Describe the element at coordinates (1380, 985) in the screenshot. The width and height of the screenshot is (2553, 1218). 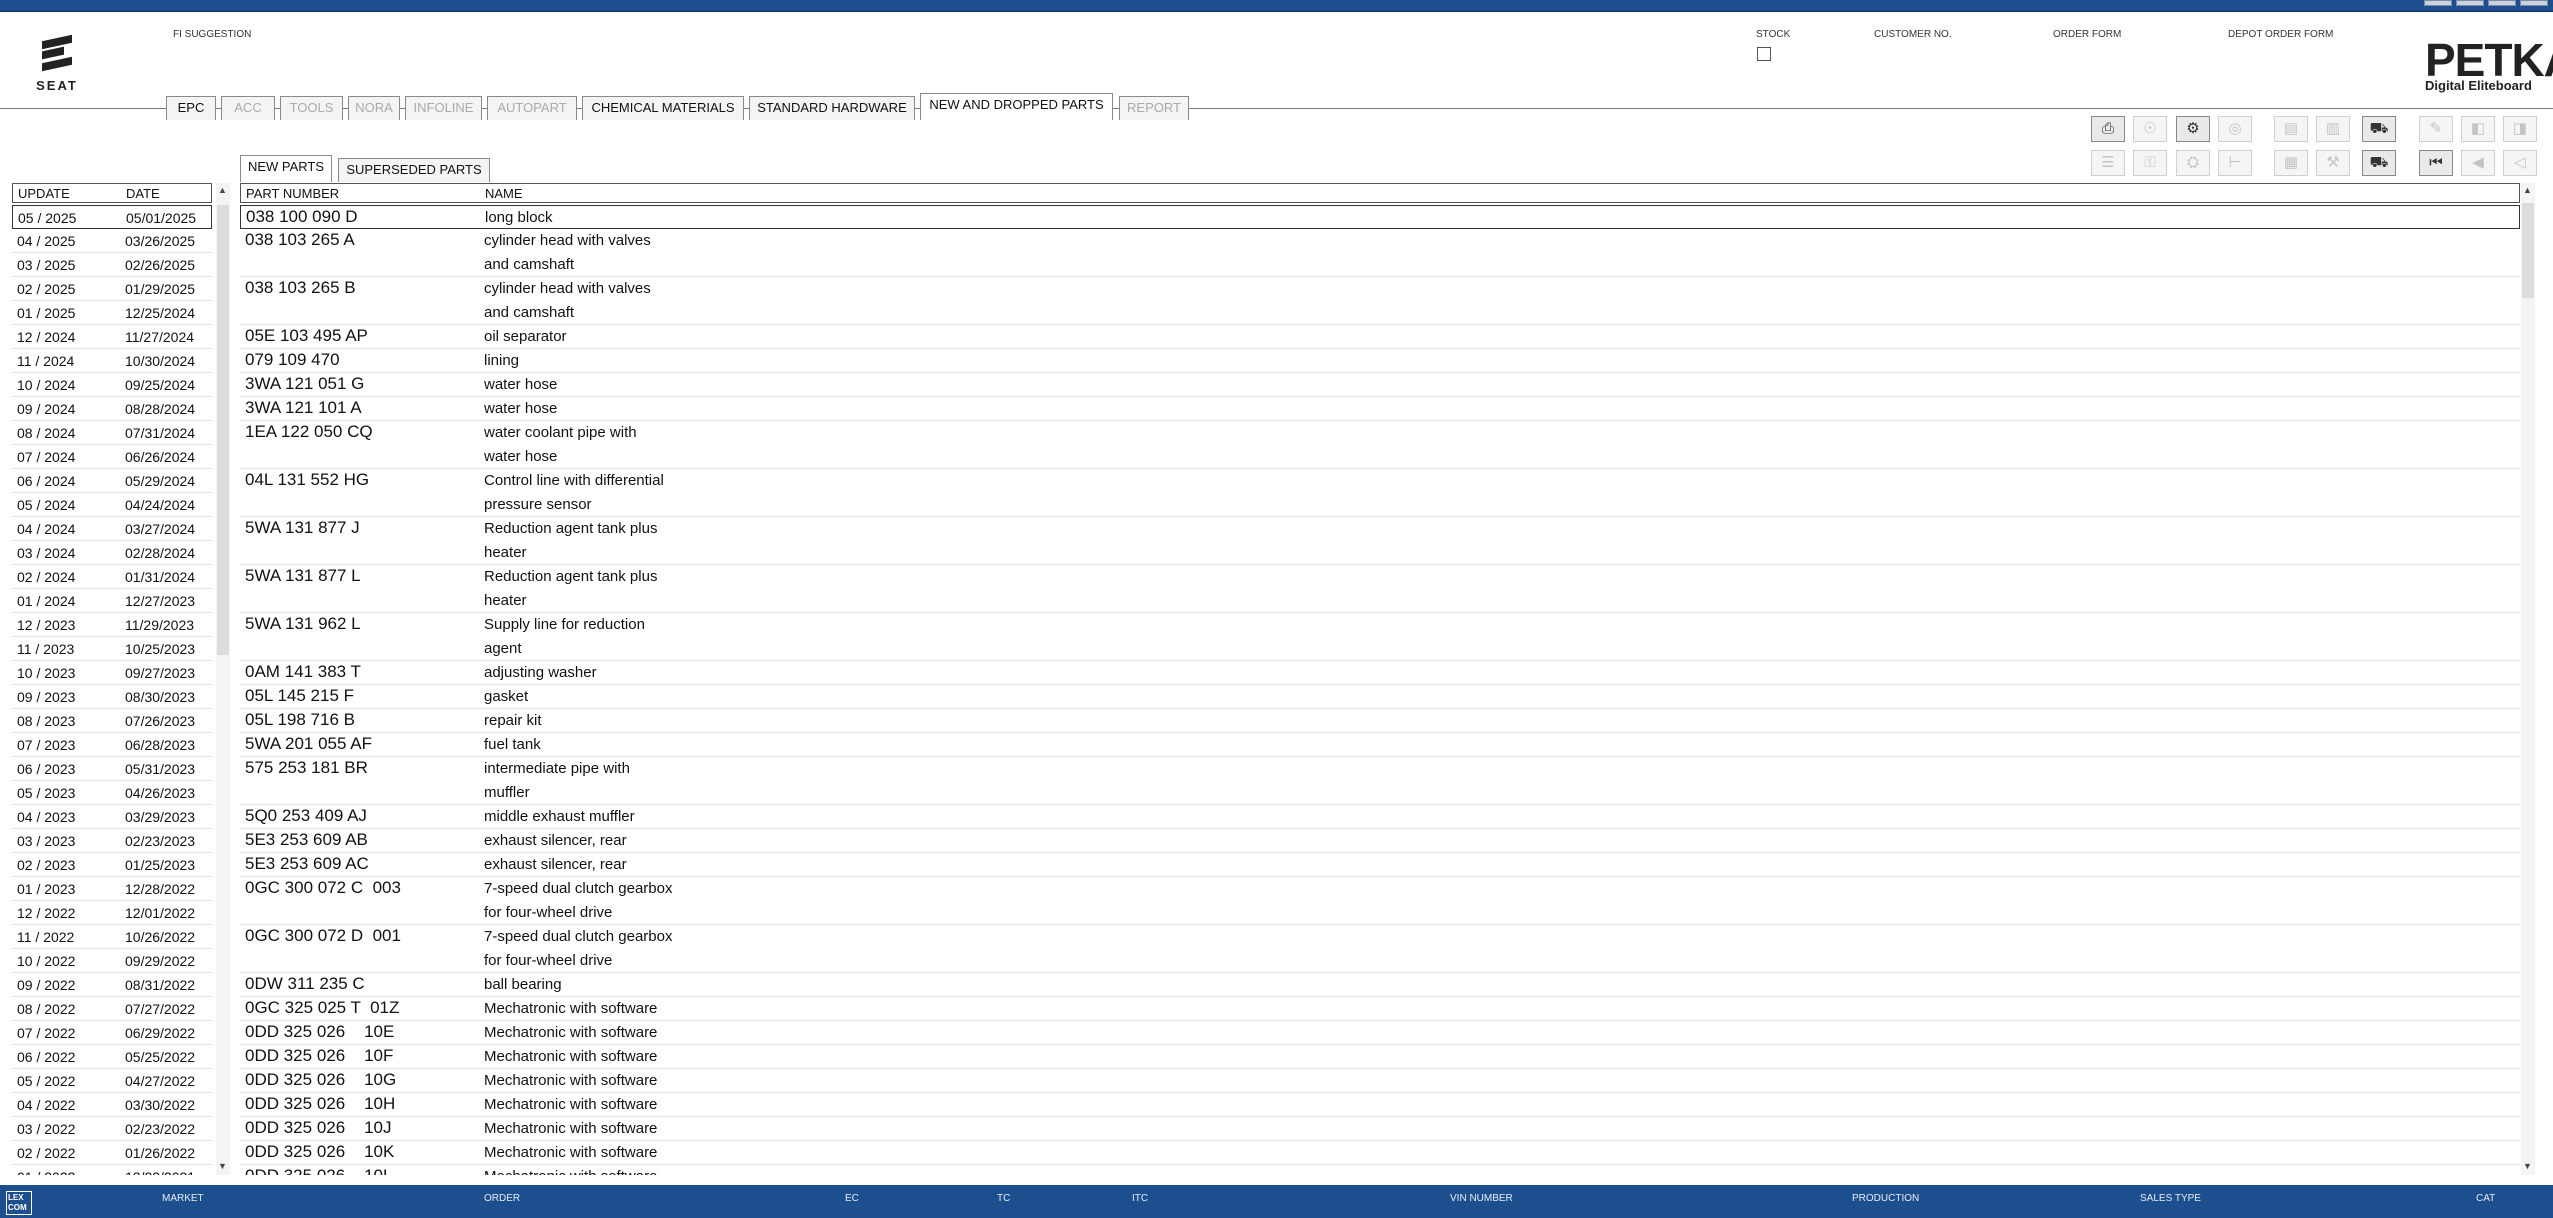
I see `table-row: 0DW 311 235 C ball bearing` at that location.